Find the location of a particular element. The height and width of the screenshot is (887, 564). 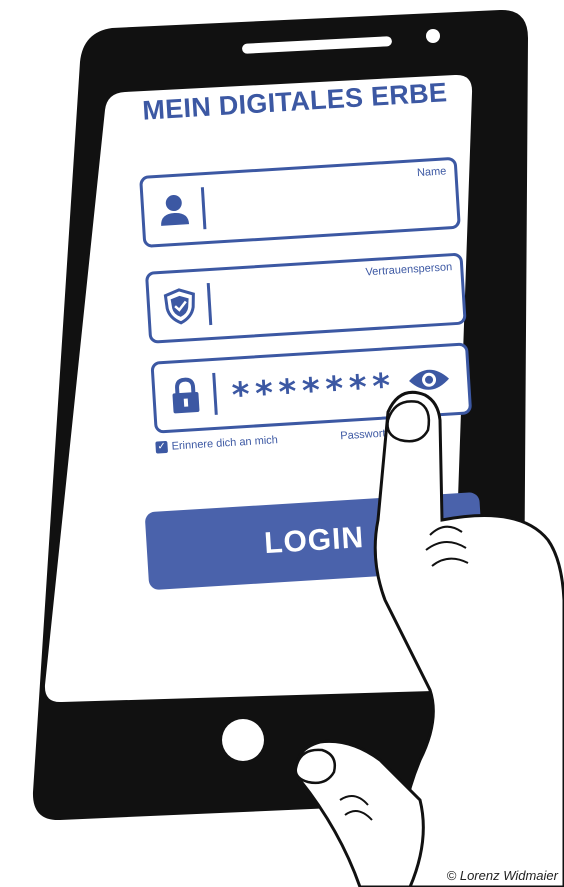

image-credit: © Lorenz Widmaier is located at coordinates (502, 875).